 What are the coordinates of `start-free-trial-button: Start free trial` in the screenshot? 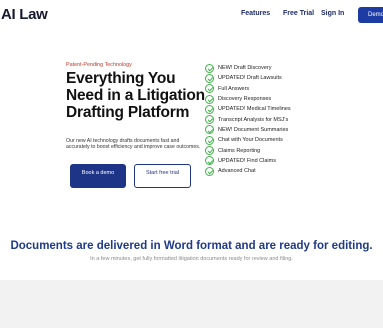 It's located at (162, 176).